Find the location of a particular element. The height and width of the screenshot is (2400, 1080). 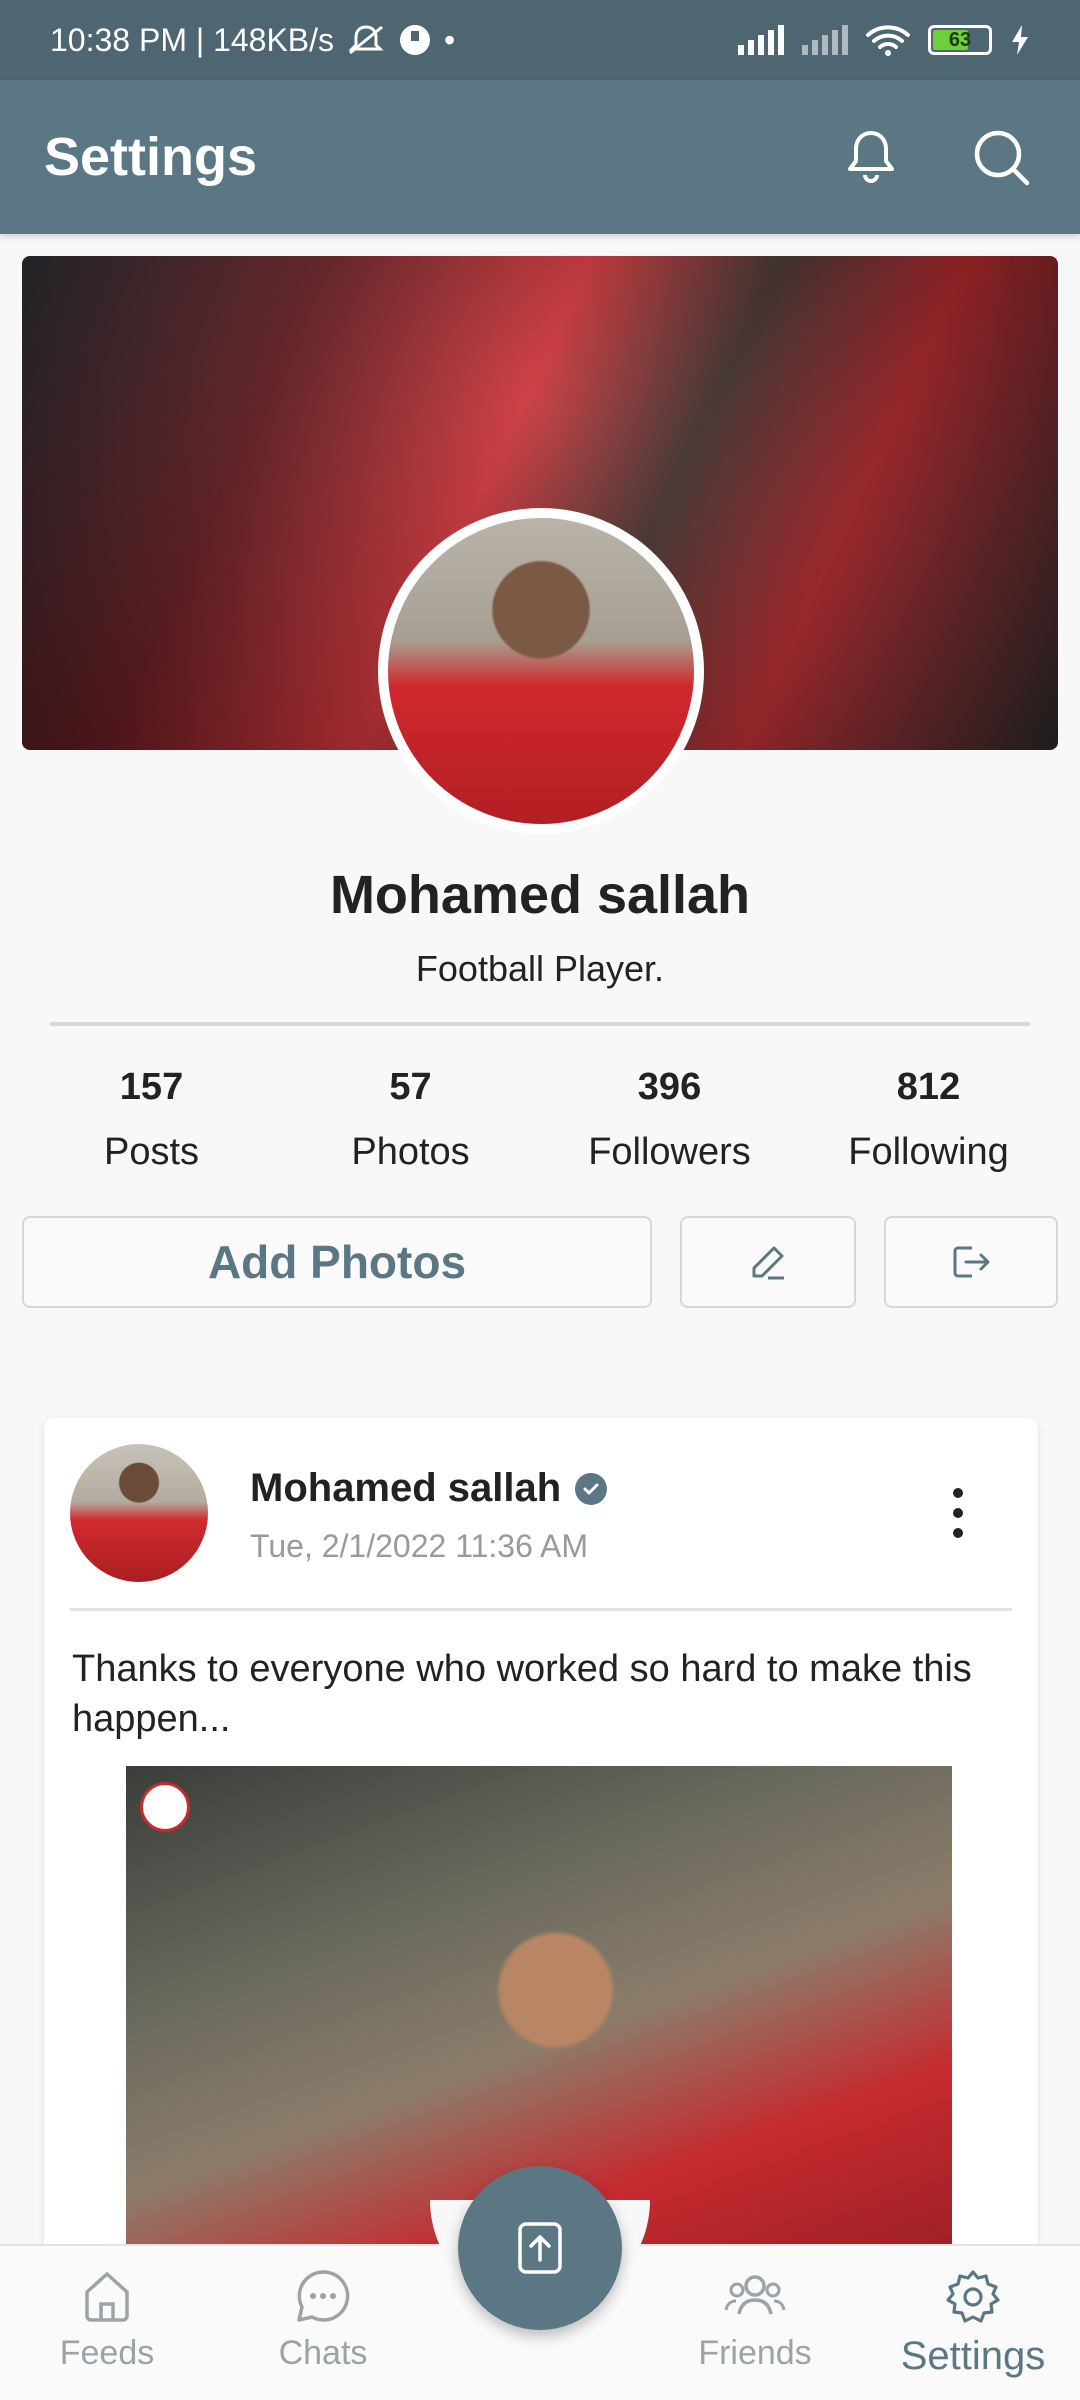

nav-label: Friends is located at coordinates (755, 2353).